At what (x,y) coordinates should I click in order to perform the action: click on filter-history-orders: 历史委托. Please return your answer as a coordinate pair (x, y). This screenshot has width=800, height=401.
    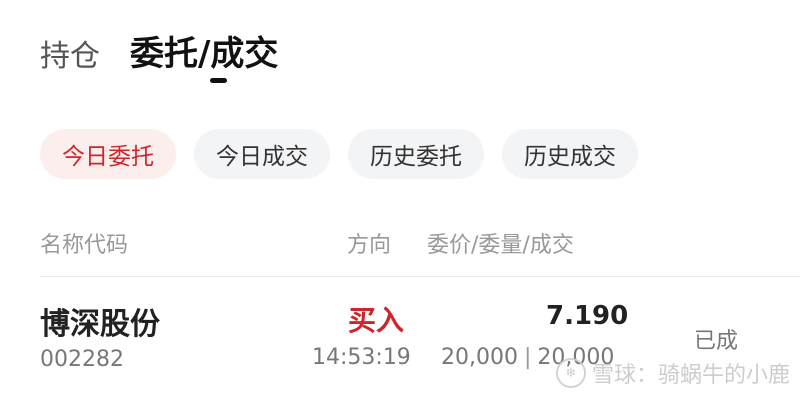
    Looking at the image, I should click on (416, 154).